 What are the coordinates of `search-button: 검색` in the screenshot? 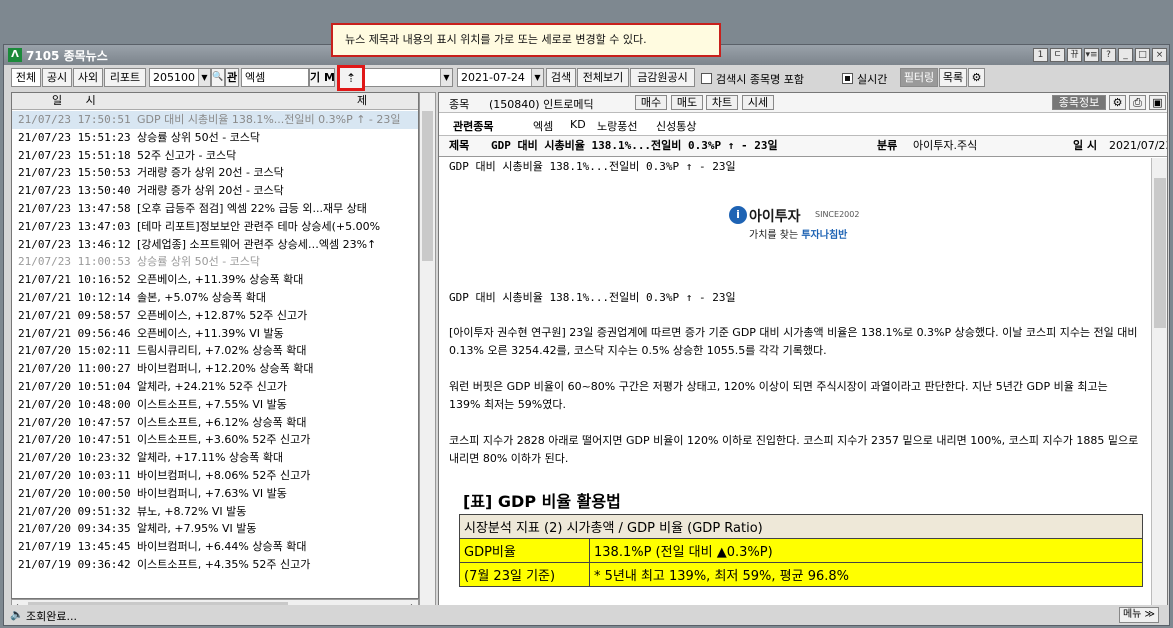 It's located at (561, 77).